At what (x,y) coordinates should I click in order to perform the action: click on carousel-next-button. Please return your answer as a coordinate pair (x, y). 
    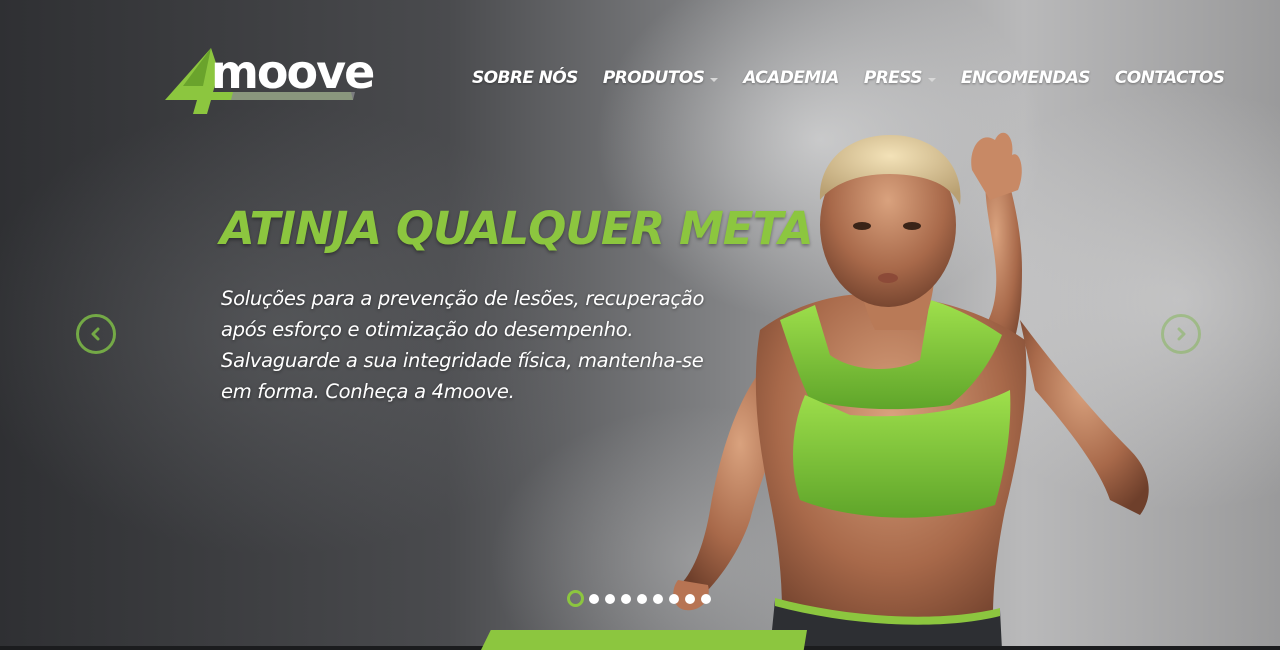
    Looking at the image, I should click on (1181, 334).